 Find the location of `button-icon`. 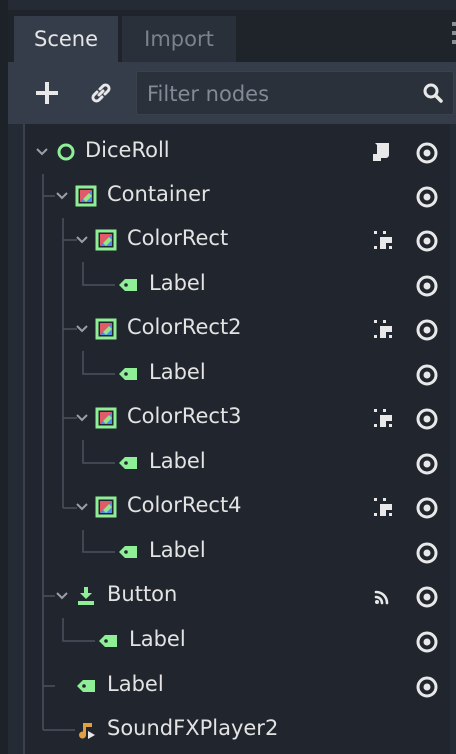

button-icon is located at coordinates (86, 596).